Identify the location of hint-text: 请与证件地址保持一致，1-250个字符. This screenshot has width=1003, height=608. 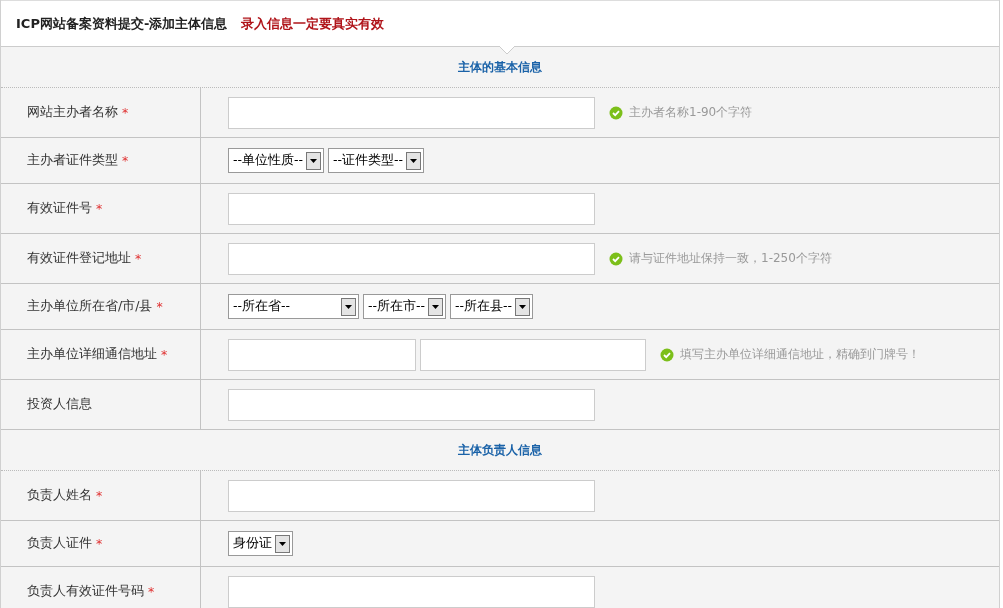
(730, 258).